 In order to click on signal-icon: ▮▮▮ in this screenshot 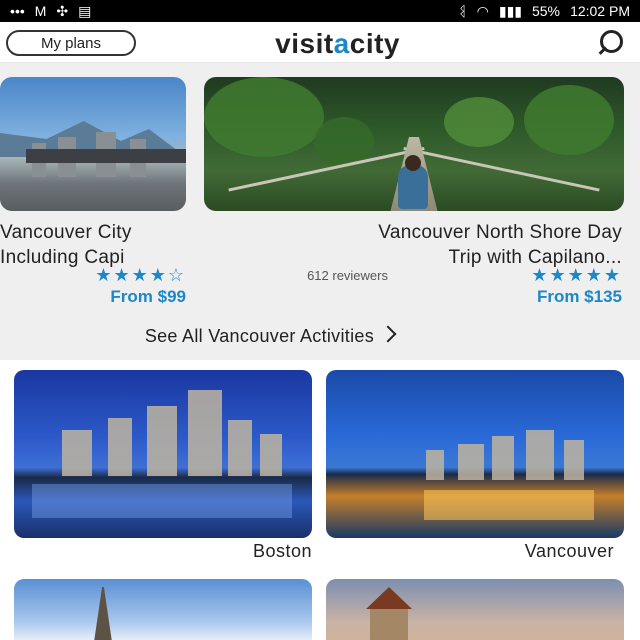, I will do `click(510, 10)`.